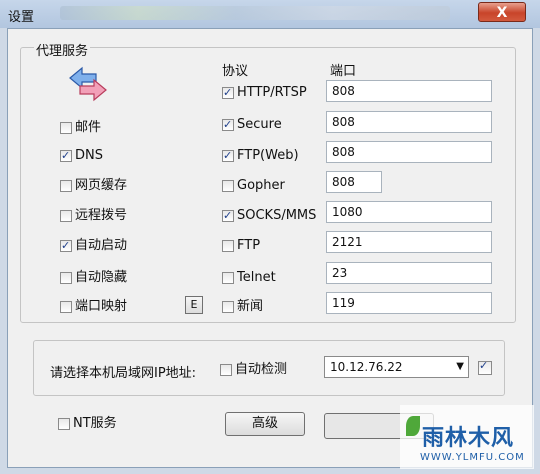 The image size is (540, 474). Describe the element at coordinates (62, 49) in the screenshot. I see `proxy-service-group-title: 代理服务` at that location.